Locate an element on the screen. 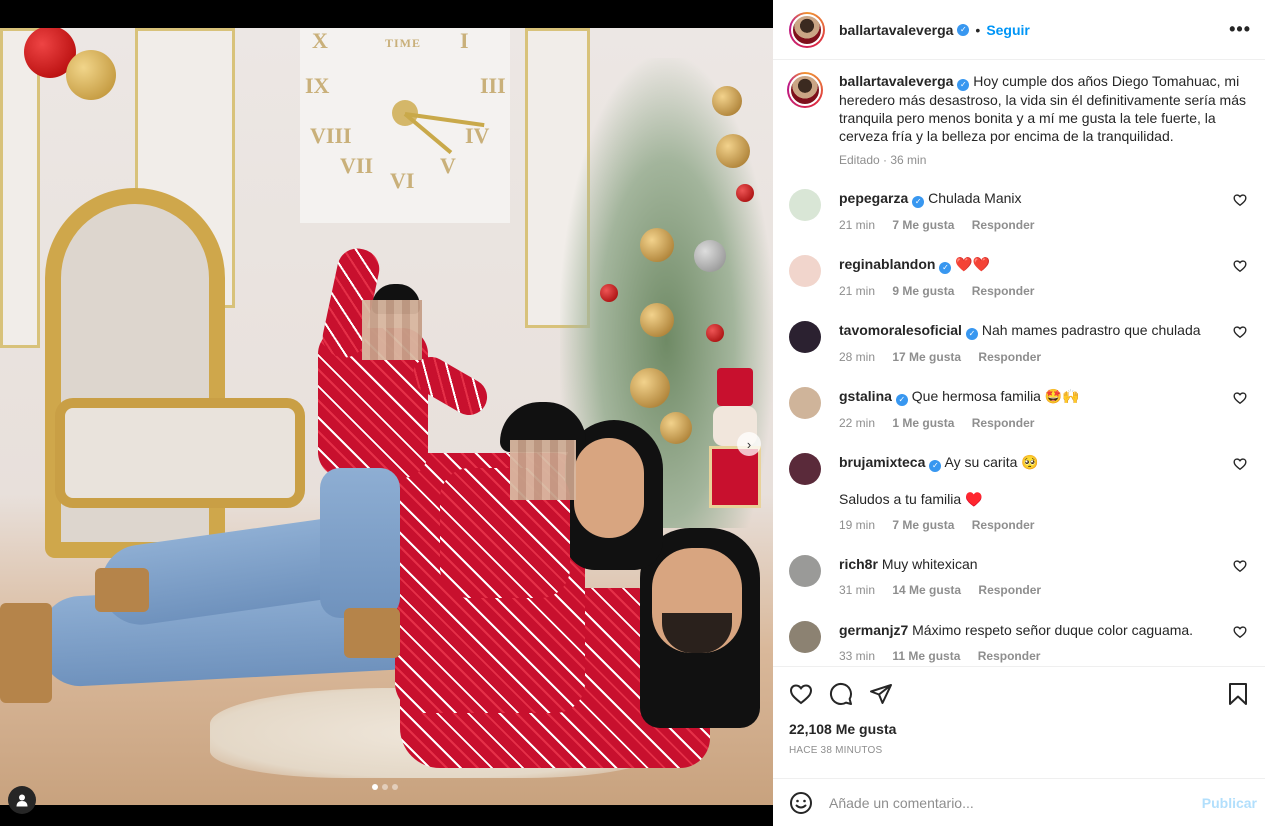 The height and width of the screenshot is (826, 1265). comment-time: 33 min is located at coordinates (857, 656).